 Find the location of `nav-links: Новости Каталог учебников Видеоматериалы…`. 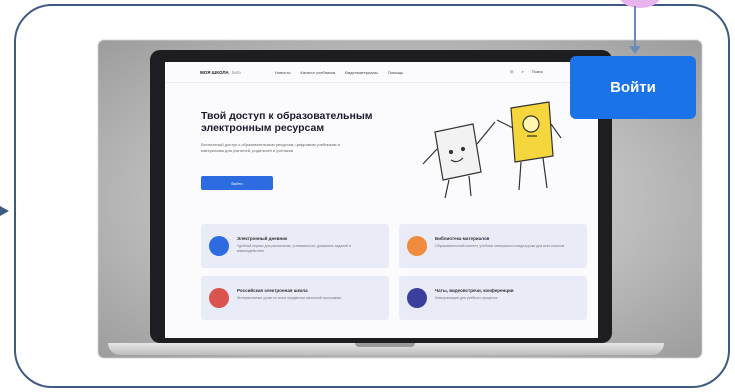

nav-links: Новости Каталог учебников Видеоматериалы… is located at coordinates (339, 72).